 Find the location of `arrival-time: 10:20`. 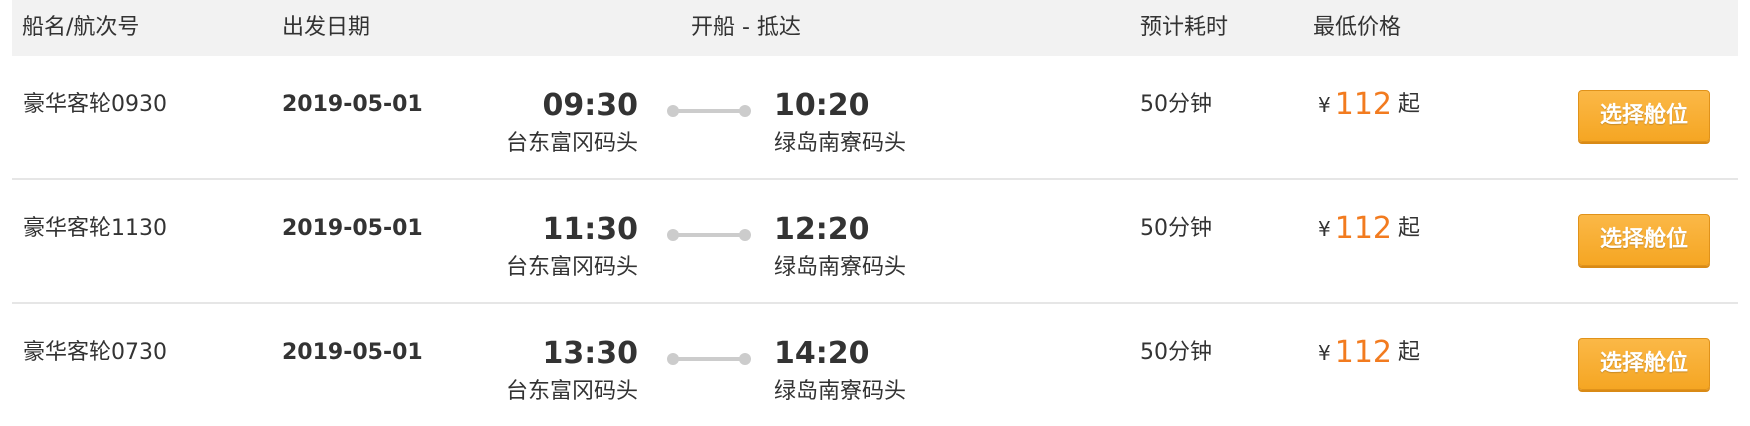

arrival-time: 10:20 is located at coordinates (822, 105).